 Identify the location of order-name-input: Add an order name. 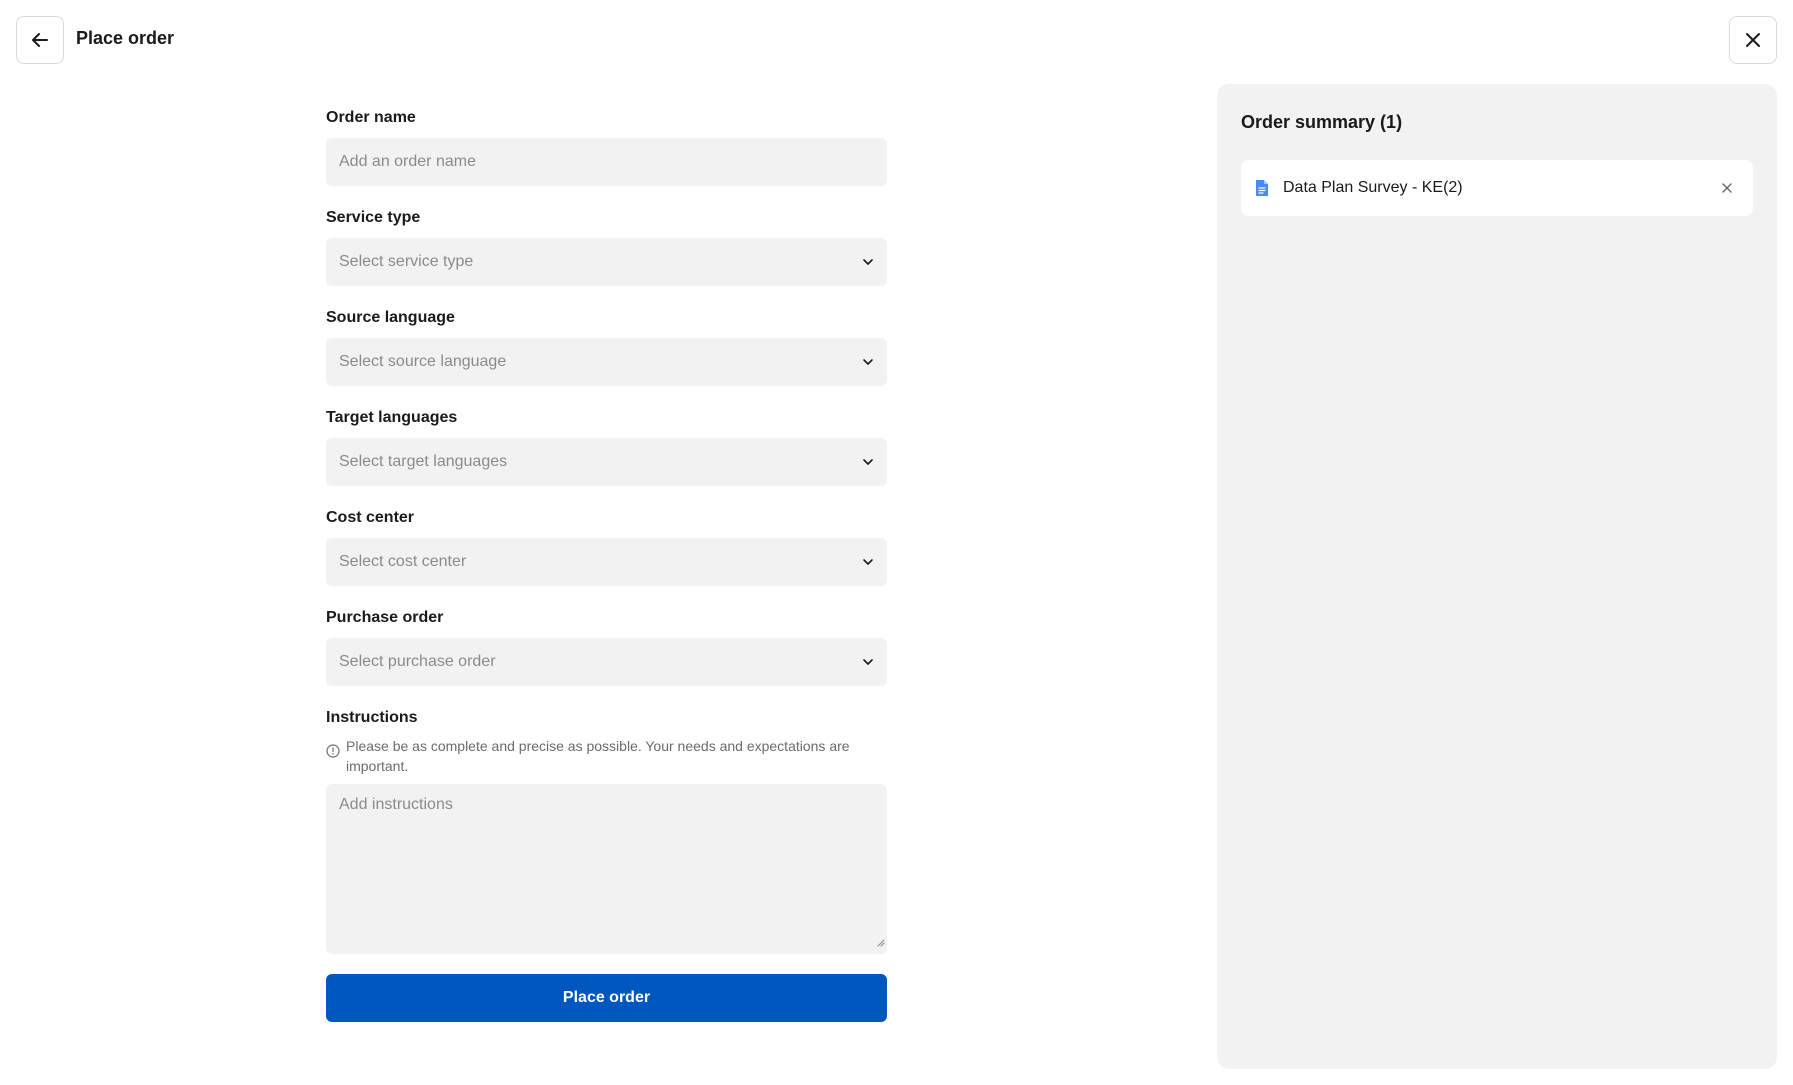
(606, 162).